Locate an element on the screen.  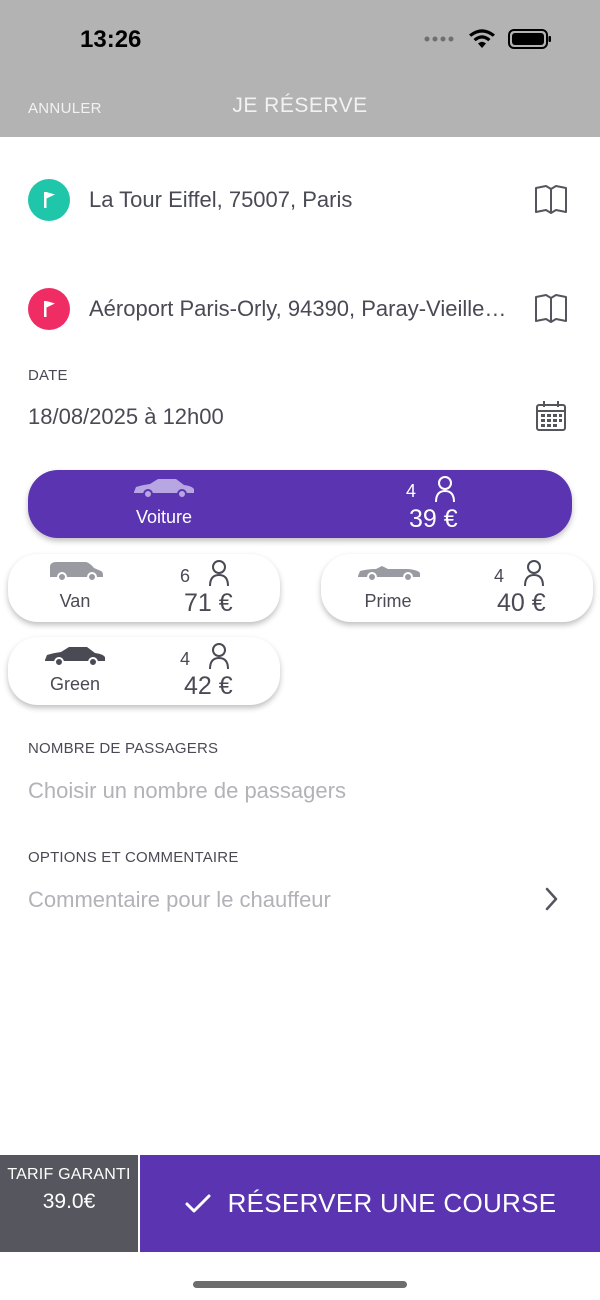
guaranteed-fare-panel: TARIF GARANTI 39.0€ is located at coordinates (69, 1203).